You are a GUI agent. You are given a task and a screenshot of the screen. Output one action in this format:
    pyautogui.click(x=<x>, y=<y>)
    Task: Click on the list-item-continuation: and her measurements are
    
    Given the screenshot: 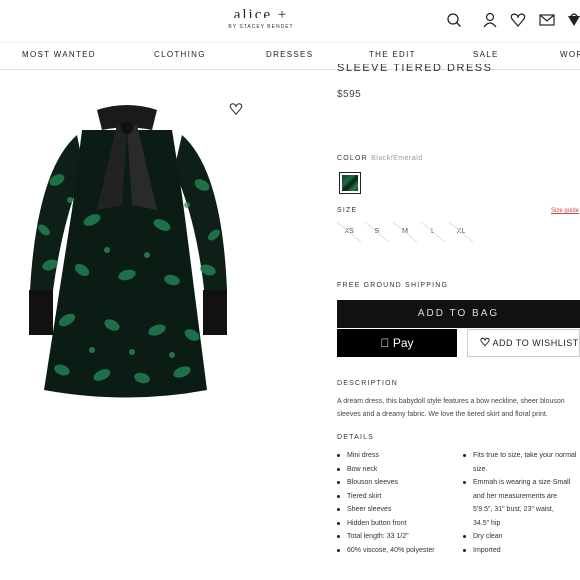 What is the action you would take?
    pyautogui.click(x=515, y=496)
    